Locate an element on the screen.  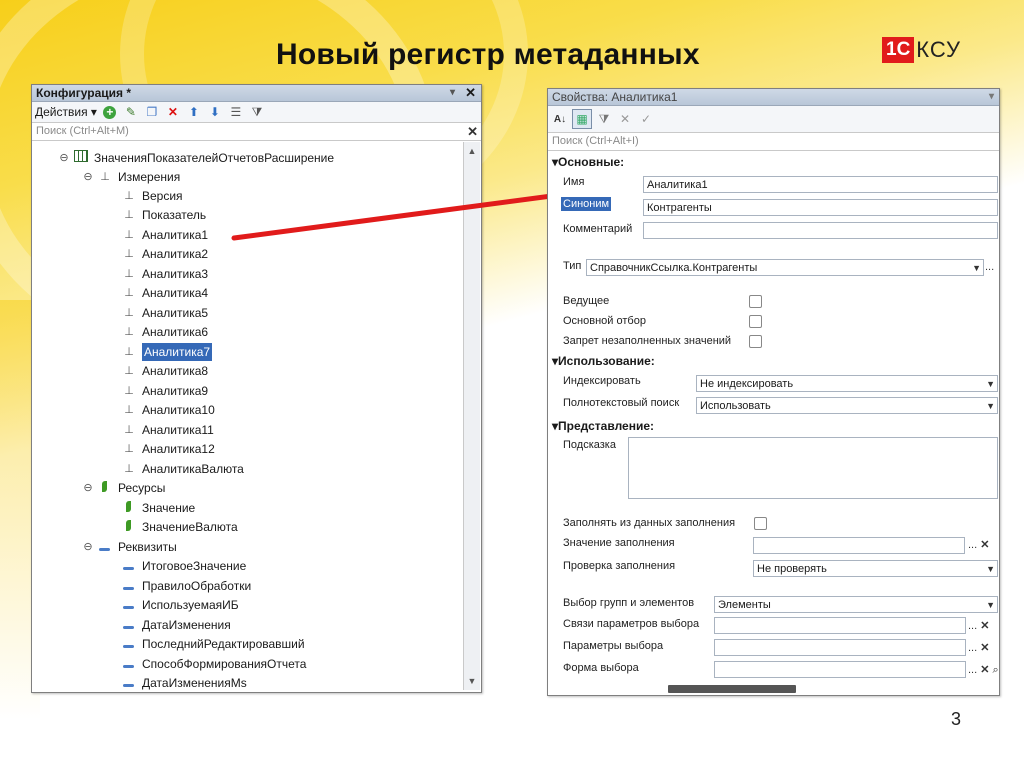
move-up-icon: ⬆ is located at coordinates (194, 112).